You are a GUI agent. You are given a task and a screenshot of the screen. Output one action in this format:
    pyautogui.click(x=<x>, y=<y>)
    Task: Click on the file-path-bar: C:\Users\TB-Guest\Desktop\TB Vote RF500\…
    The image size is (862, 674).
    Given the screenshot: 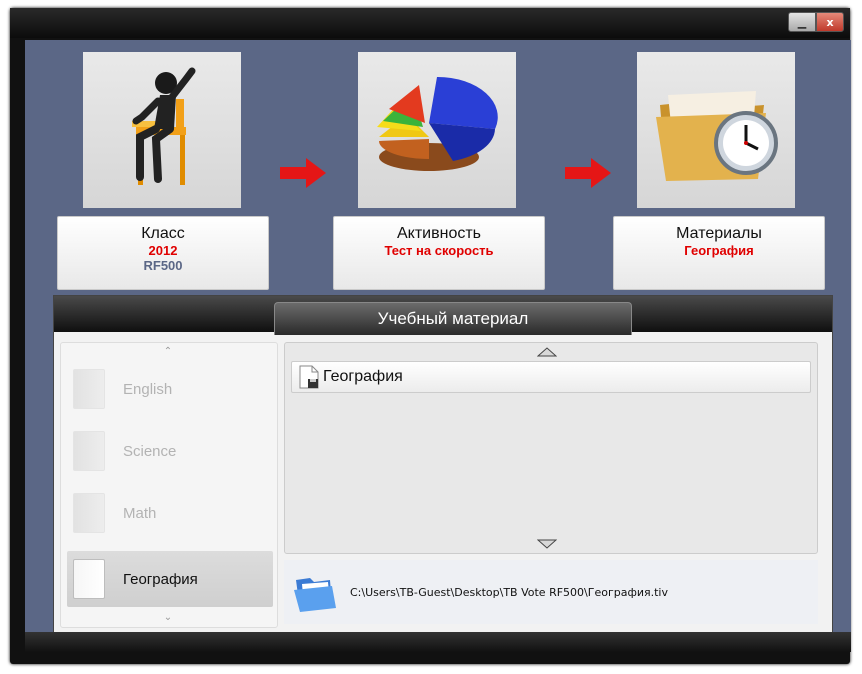 What is the action you would take?
    pyautogui.click(x=551, y=592)
    